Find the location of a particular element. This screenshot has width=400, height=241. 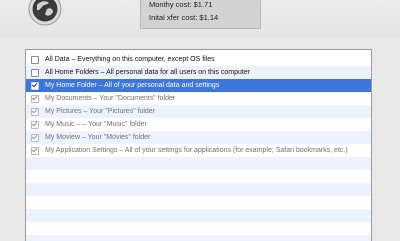

initial-cost-text: Inital xfer cost: $1.14 is located at coordinates (184, 17).